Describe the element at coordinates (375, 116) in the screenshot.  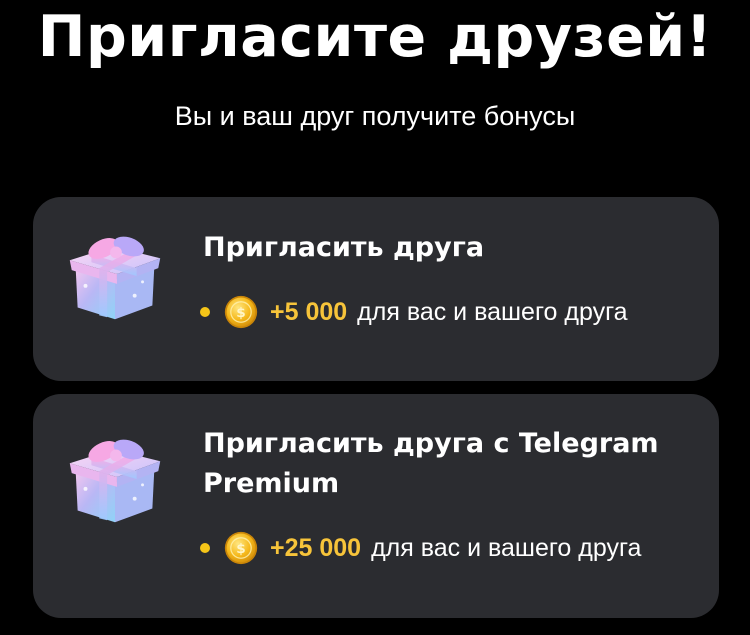
I see `page-subtitle: Вы и ваш друг получите бонусы` at that location.